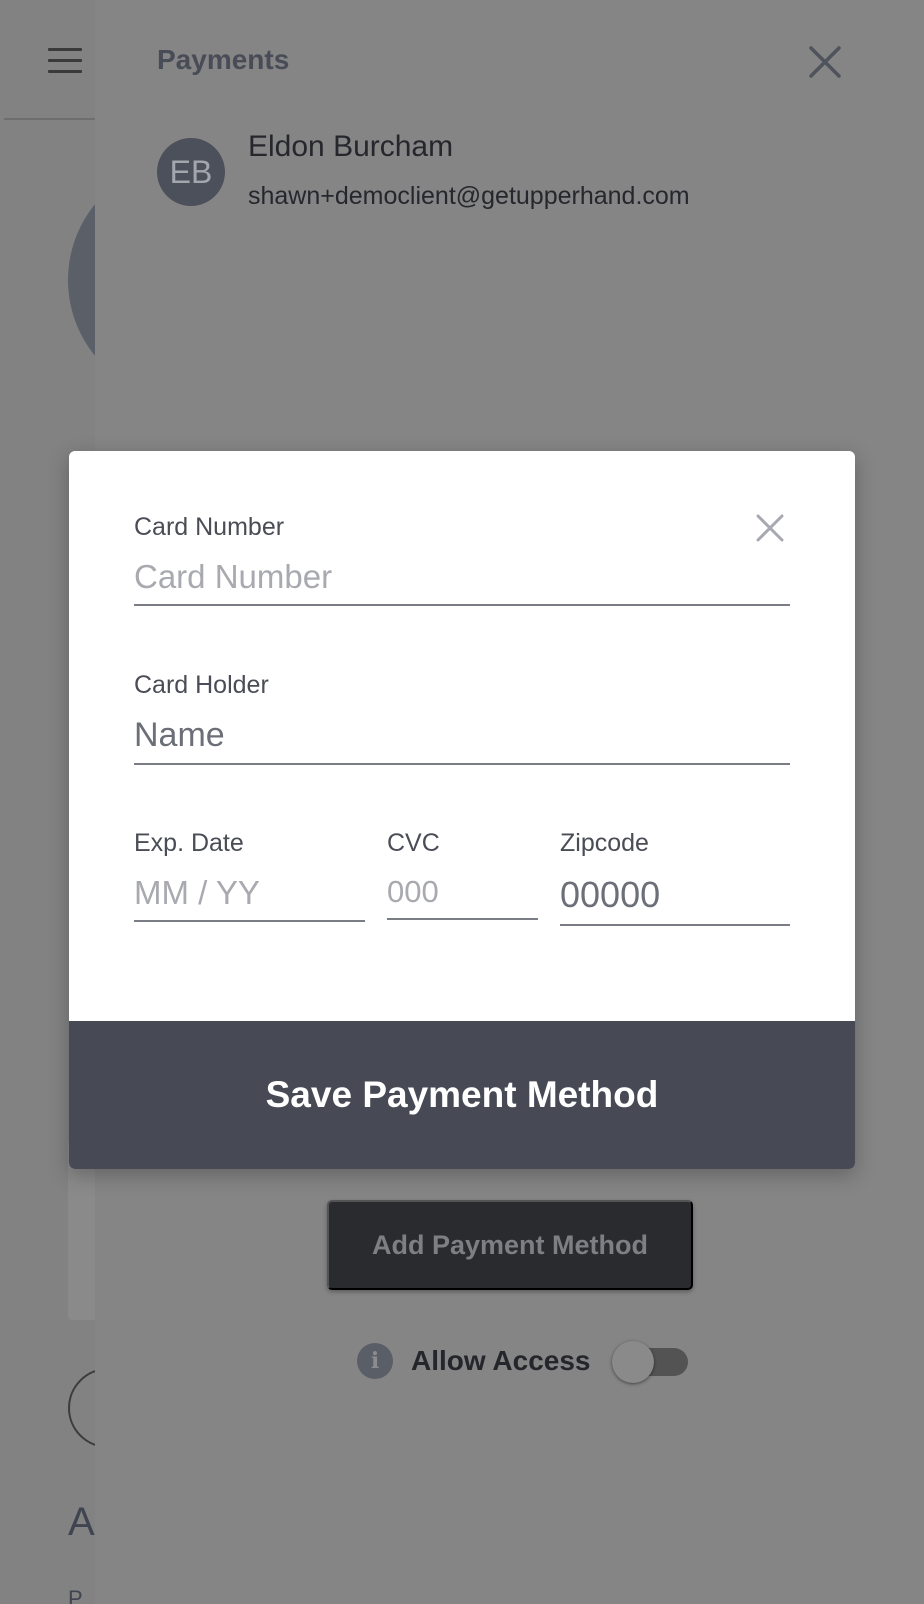 The image size is (924, 1604). Describe the element at coordinates (209, 527) in the screenshot. I see `card-number-label: Card Number` at that location.